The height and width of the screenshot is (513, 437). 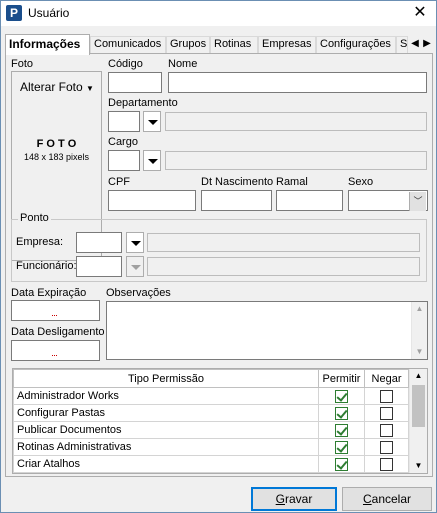 I want to click on cargo-name-field, so click(x=296, y=160).